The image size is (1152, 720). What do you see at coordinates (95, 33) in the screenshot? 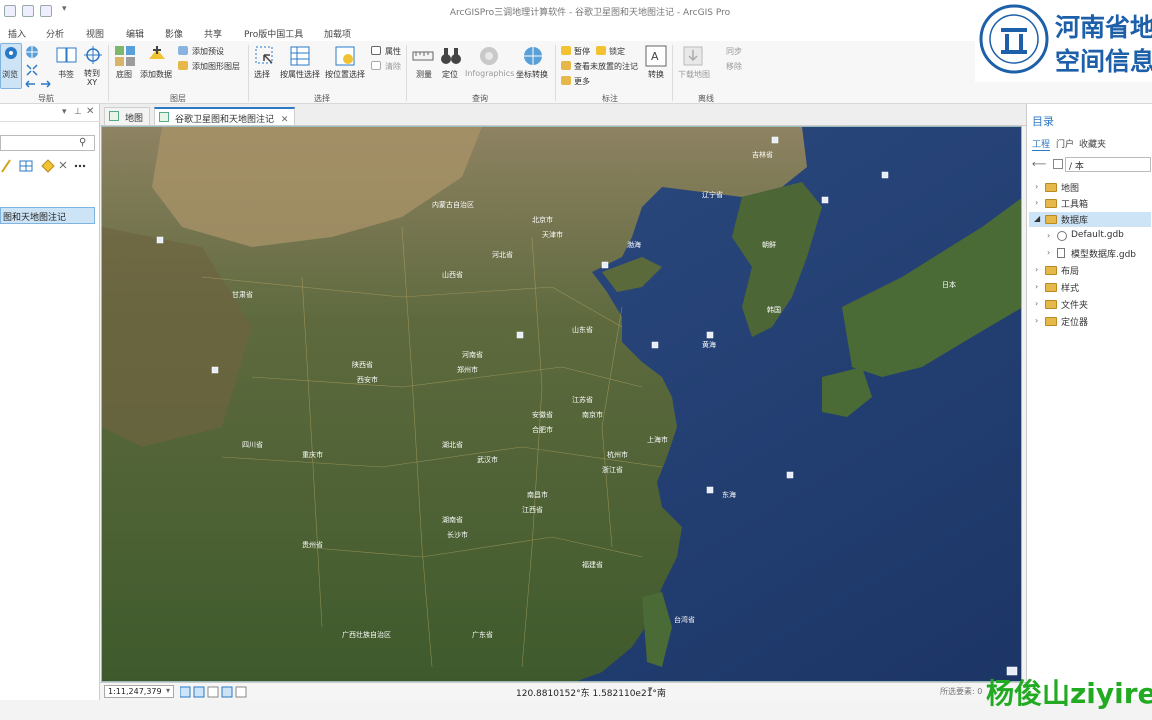
I see `tab-view: 视图` at bounding box center [95, 33].